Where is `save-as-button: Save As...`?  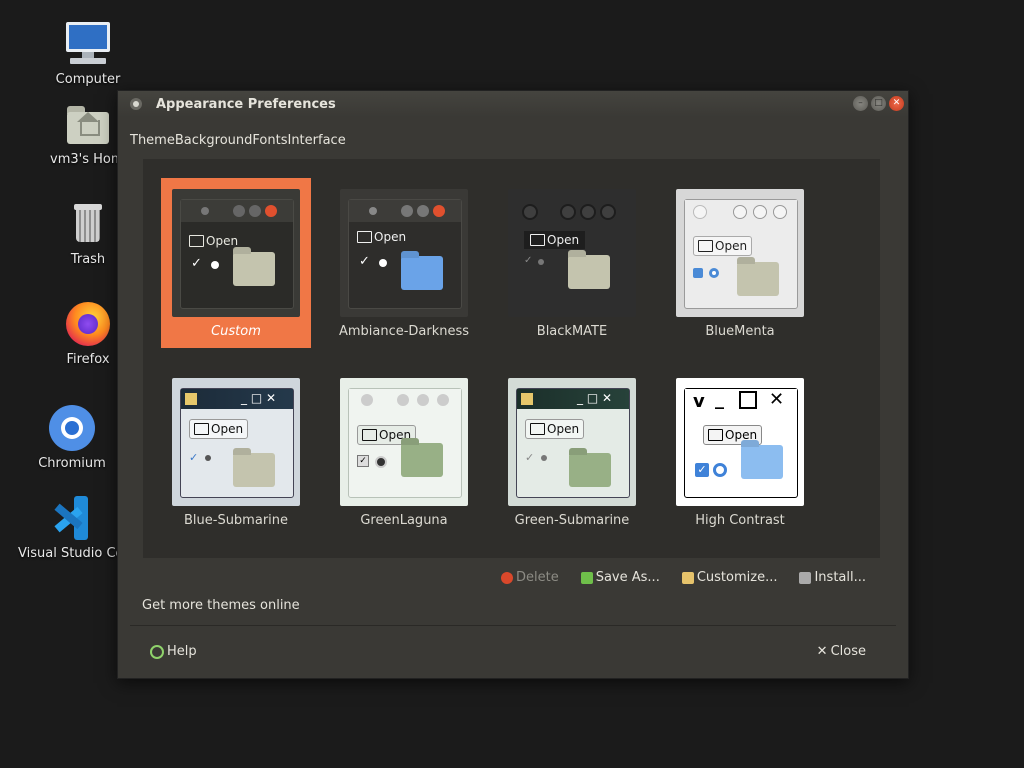 save-as-button: Save As... is located at coordinates (620, 577).